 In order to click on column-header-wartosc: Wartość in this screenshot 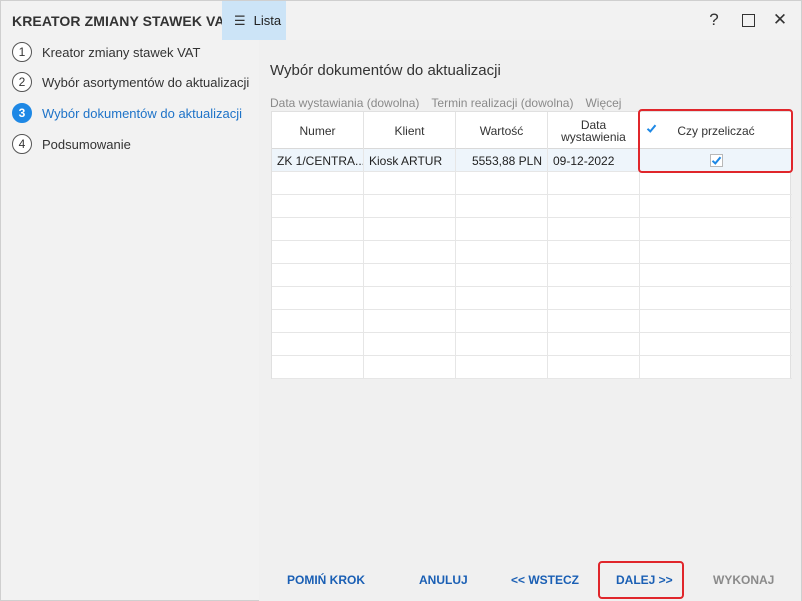, I will do `click(502, 130)`.